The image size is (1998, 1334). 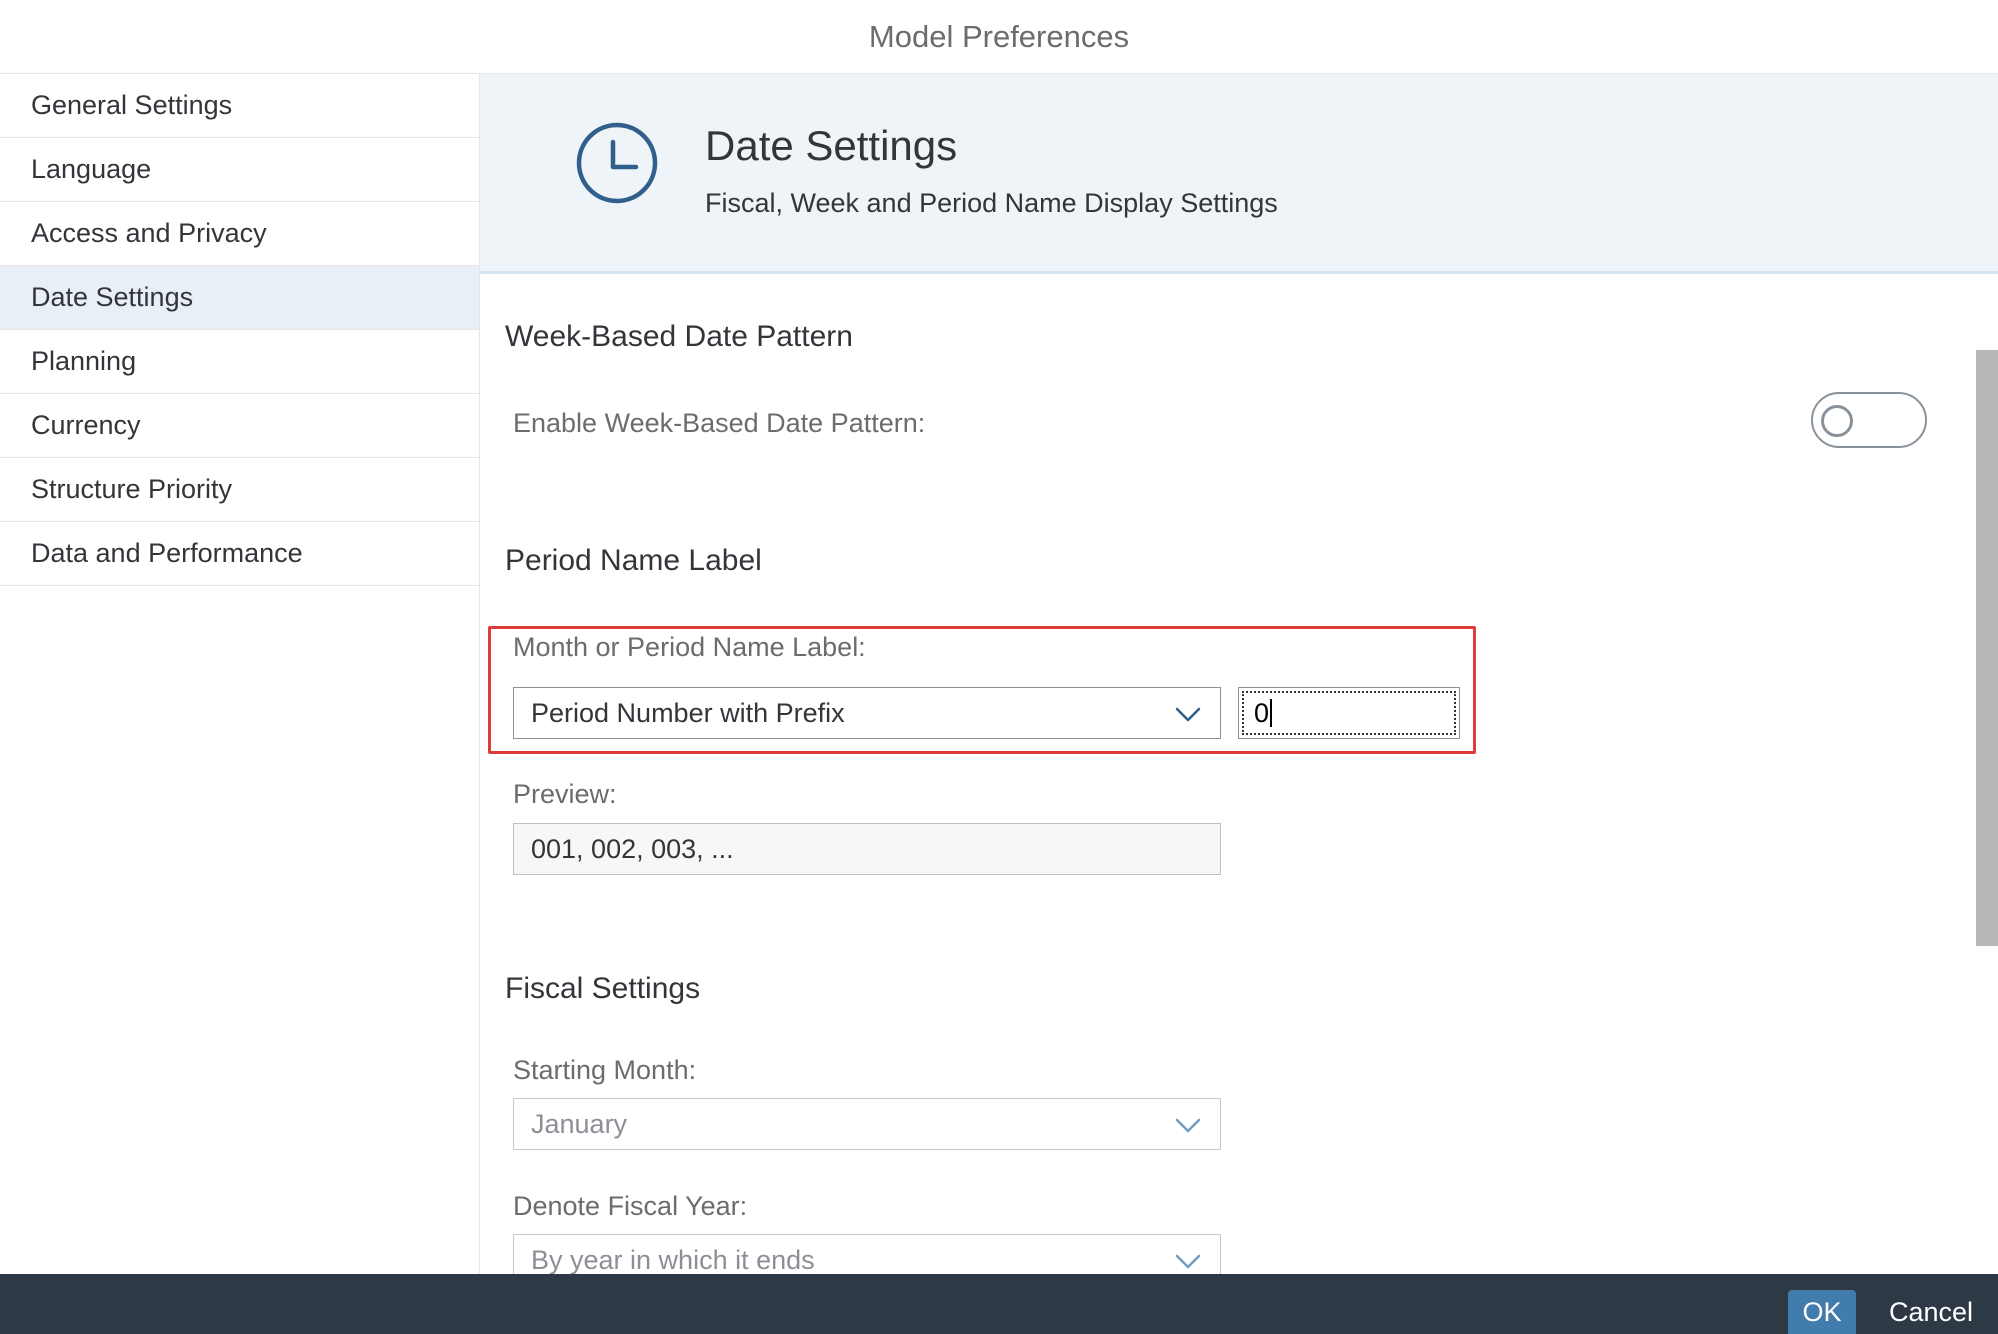 I want to click on sidebar-item-access-and-privacy: Access and Privacy, so click(x=239, y=234).